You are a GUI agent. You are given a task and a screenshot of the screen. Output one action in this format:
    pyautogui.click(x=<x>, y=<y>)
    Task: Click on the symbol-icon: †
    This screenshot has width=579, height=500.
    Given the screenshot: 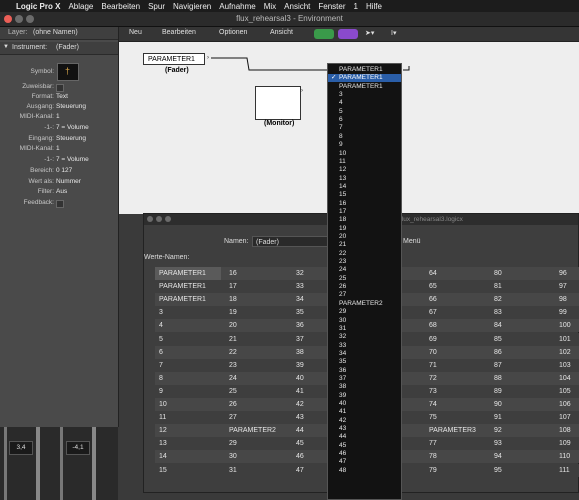 What is the action you would take?
    pyautogui.click(x=68, y=72)
    